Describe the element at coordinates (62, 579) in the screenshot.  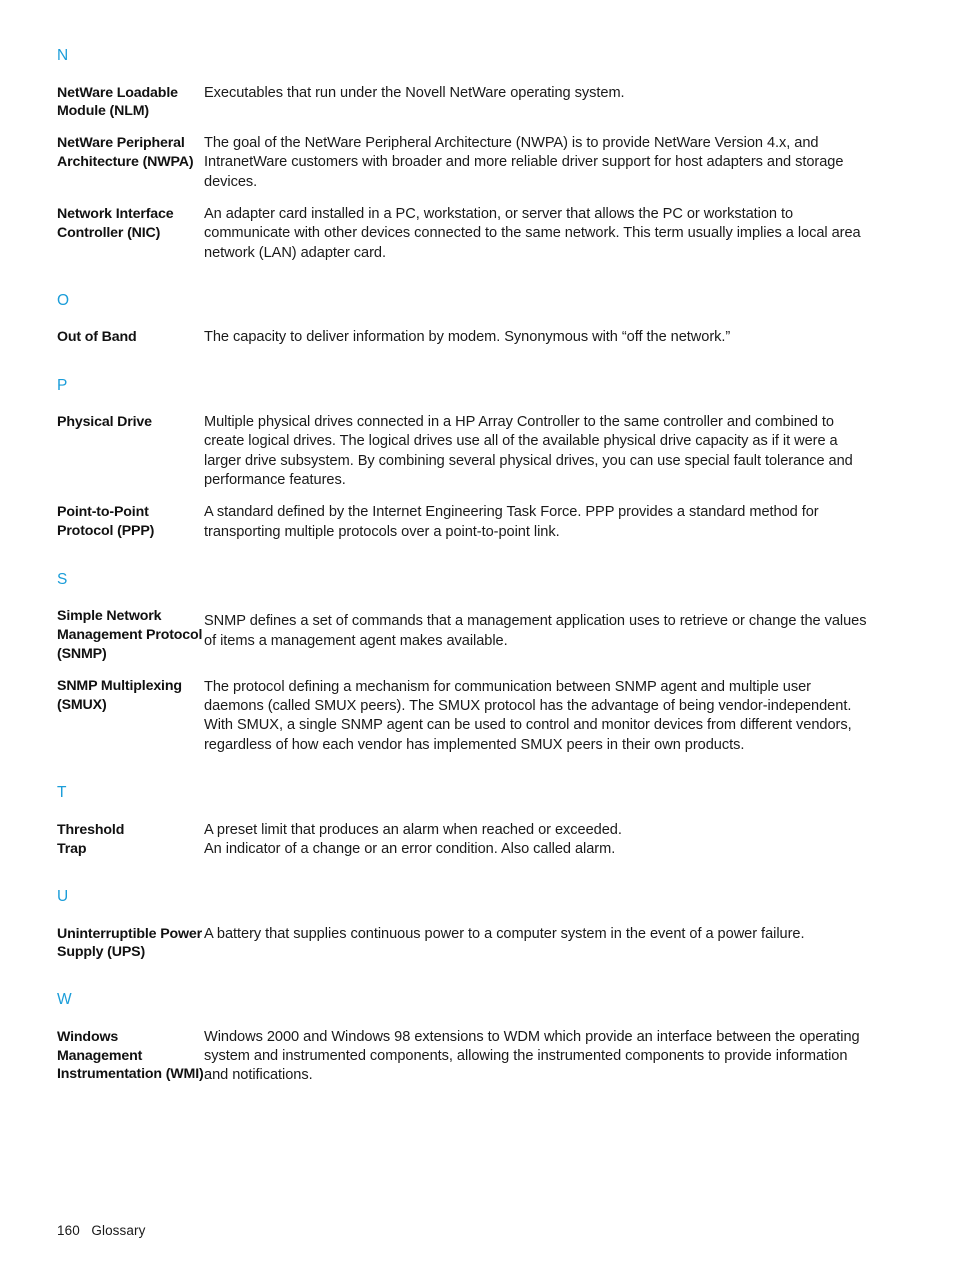
I see `section-letter-s: S` at that location.